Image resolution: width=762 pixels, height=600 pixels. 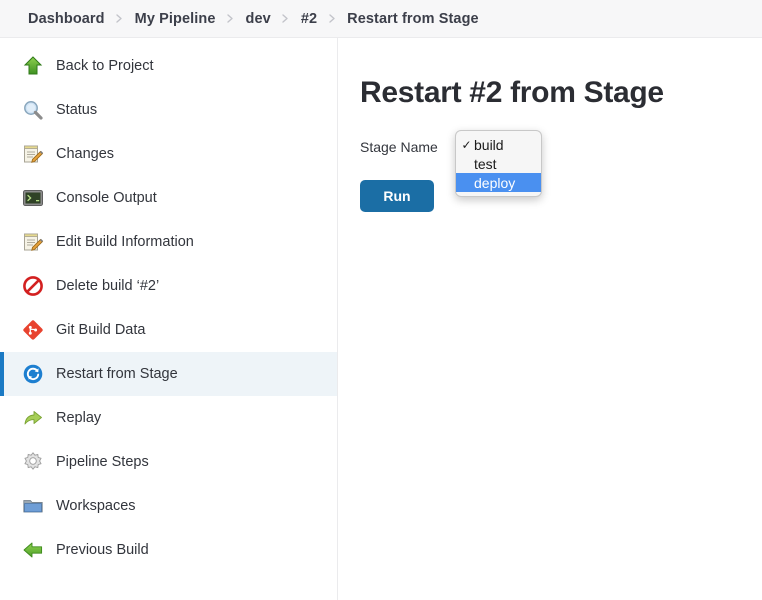 I want to click on run-button: Run, so click(x=397, y=196).